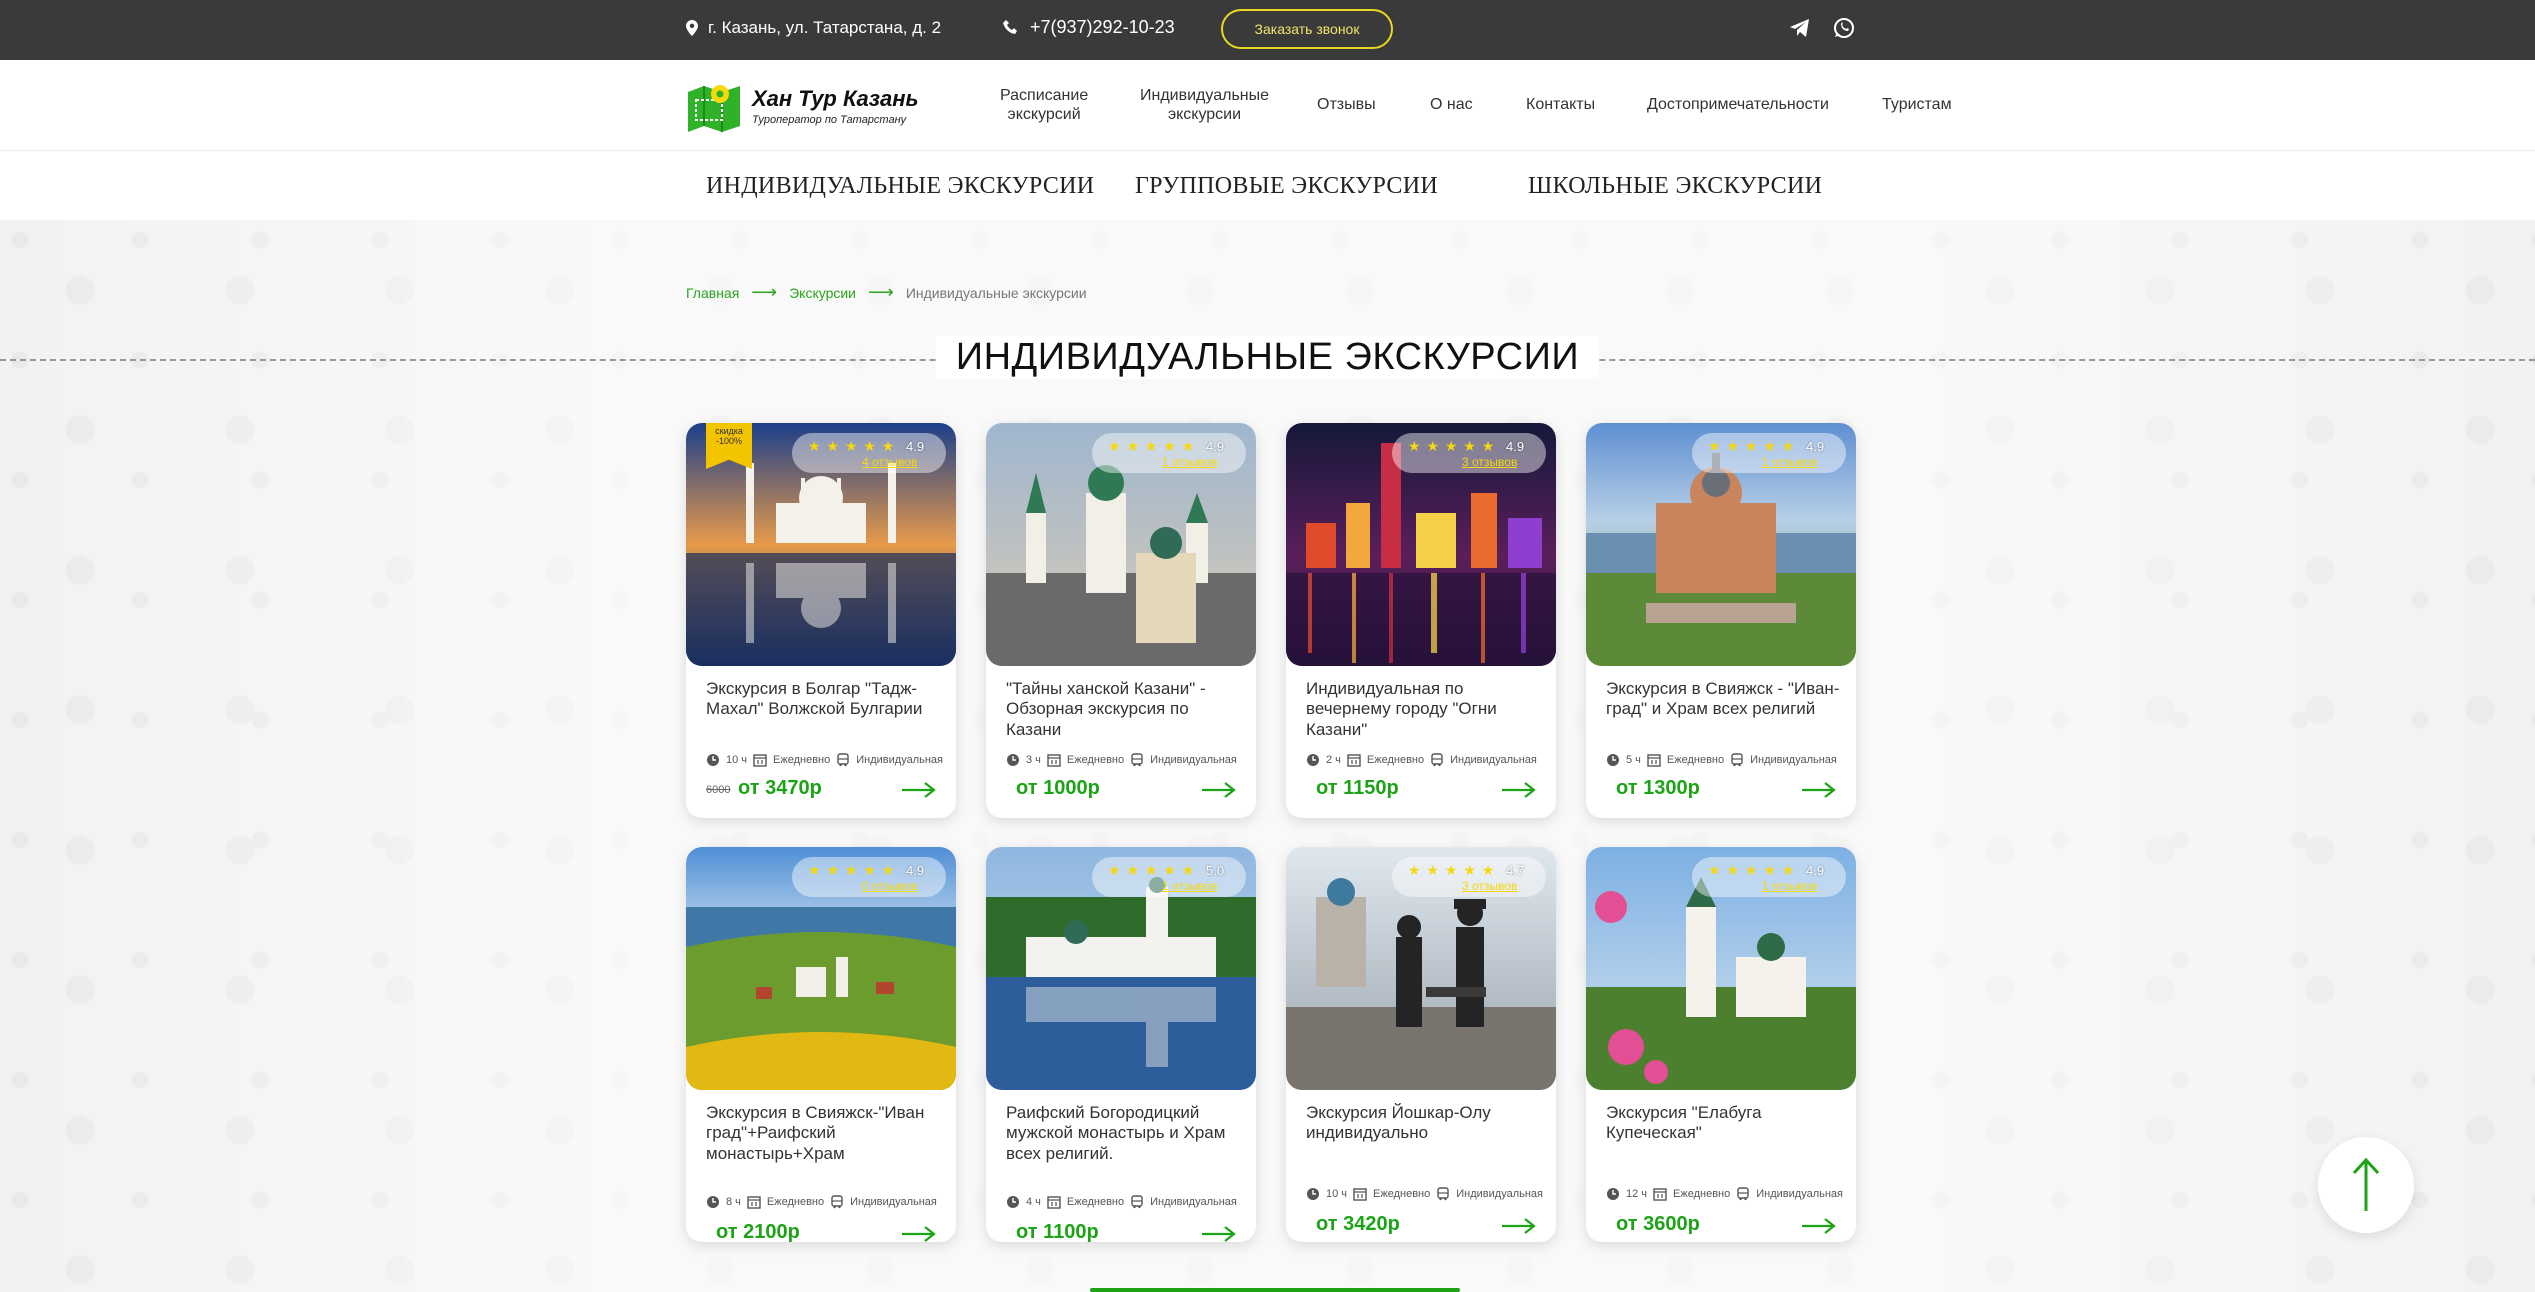 The height and width of the screenshot is (1292, 2535). I want to click on tour-meta: 2 ч Ежедневно Индивидуальная, so click(1421, 760).